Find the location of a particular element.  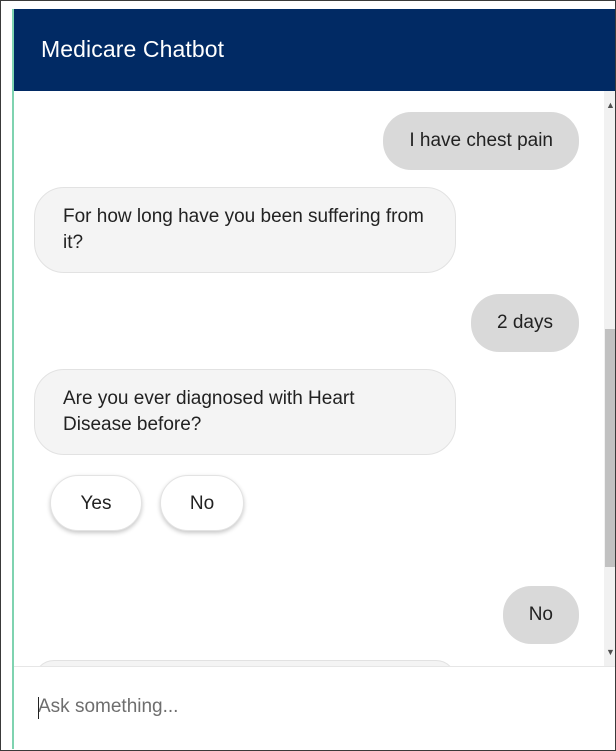

message-scrollbar: ▲ ▼ is located at coordinates (609, 378).